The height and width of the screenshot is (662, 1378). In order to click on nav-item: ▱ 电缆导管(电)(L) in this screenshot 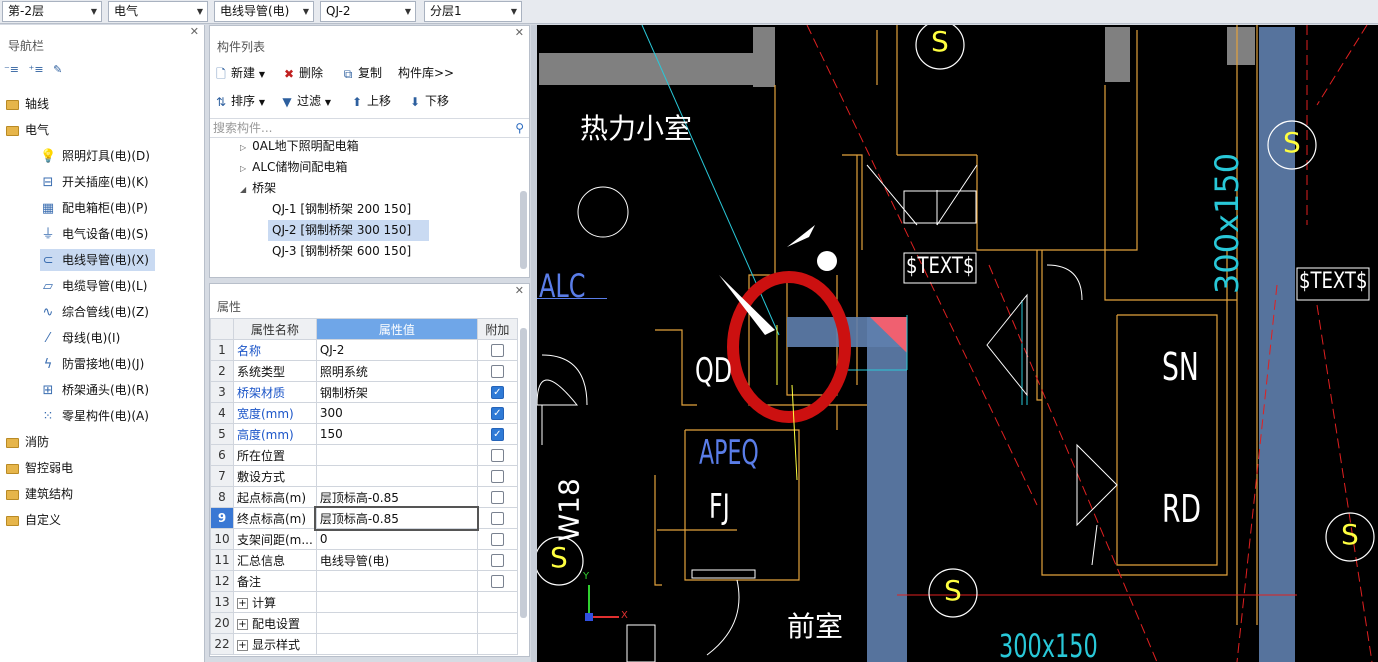, I will do `click(96, 286)`.